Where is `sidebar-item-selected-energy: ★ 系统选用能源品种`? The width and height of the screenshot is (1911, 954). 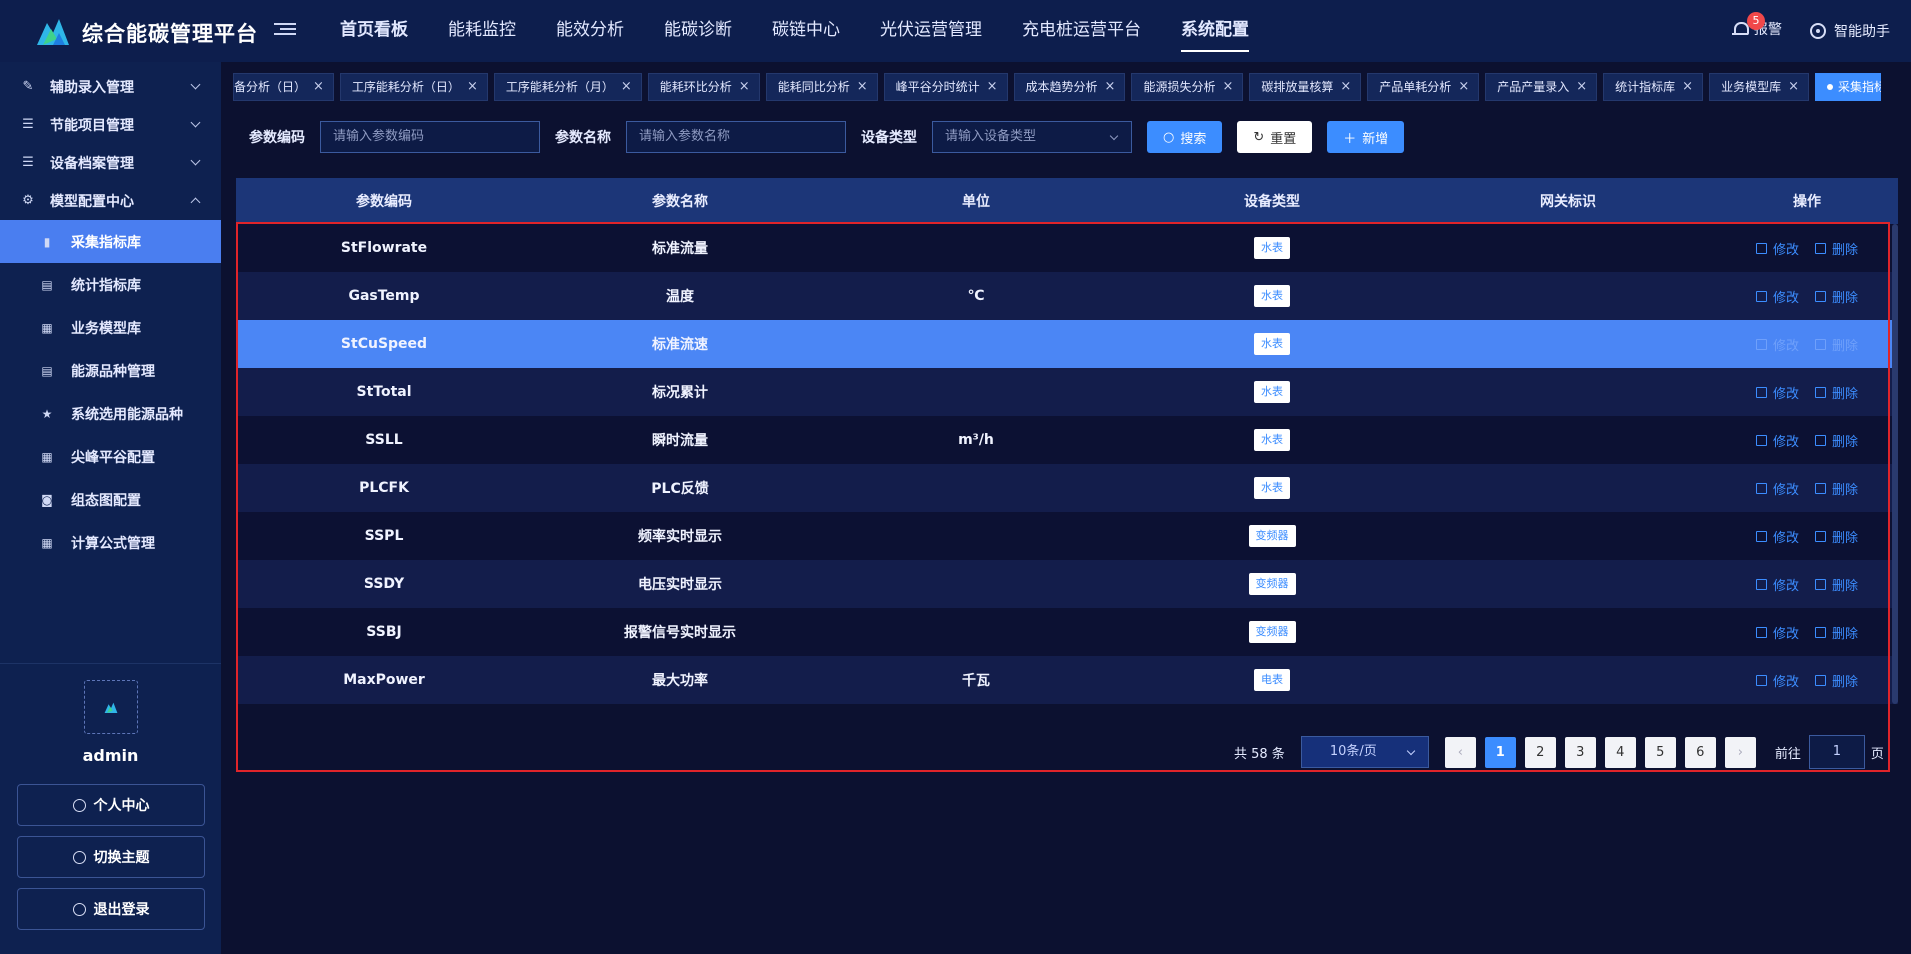 sidebar-item-selected-energy: ★ 系统选用能源品种 is located at coordinates (110, 413).